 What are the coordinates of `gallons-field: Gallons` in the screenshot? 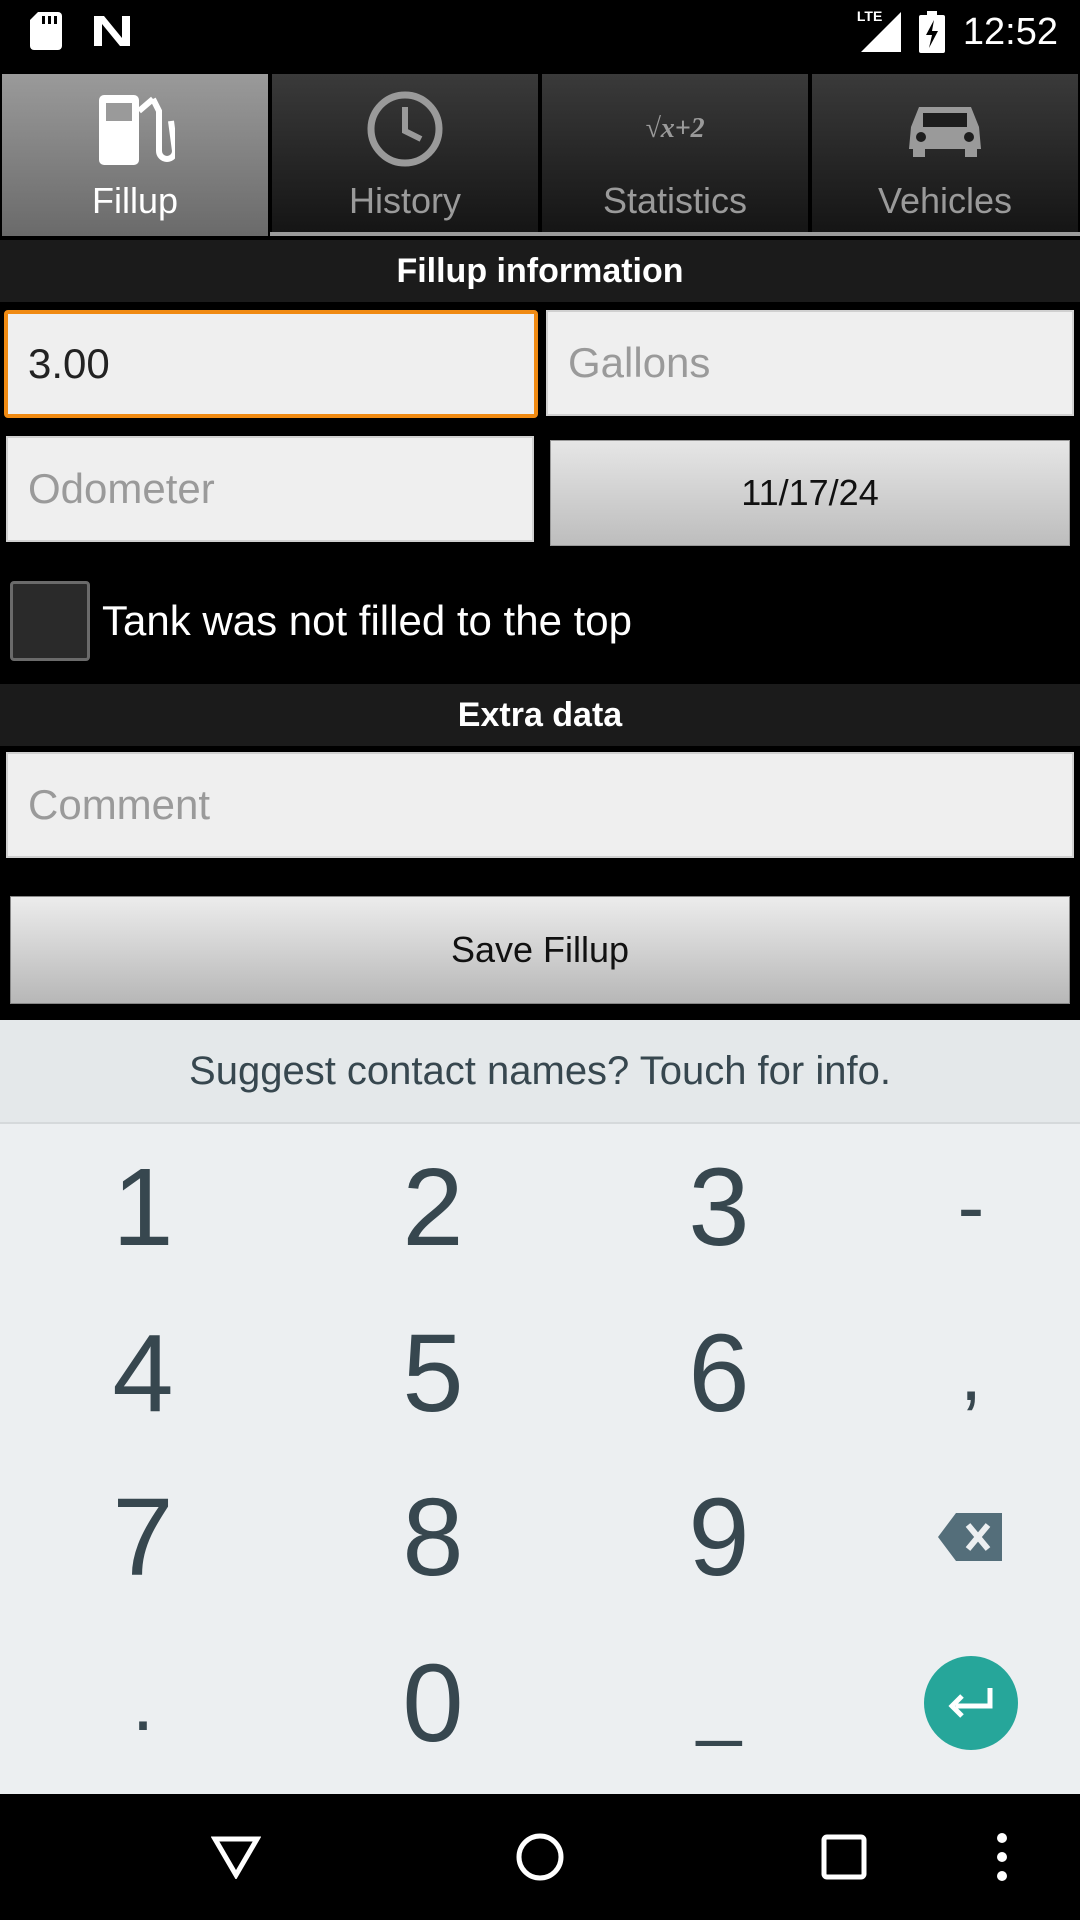 It's located at (810, 363).